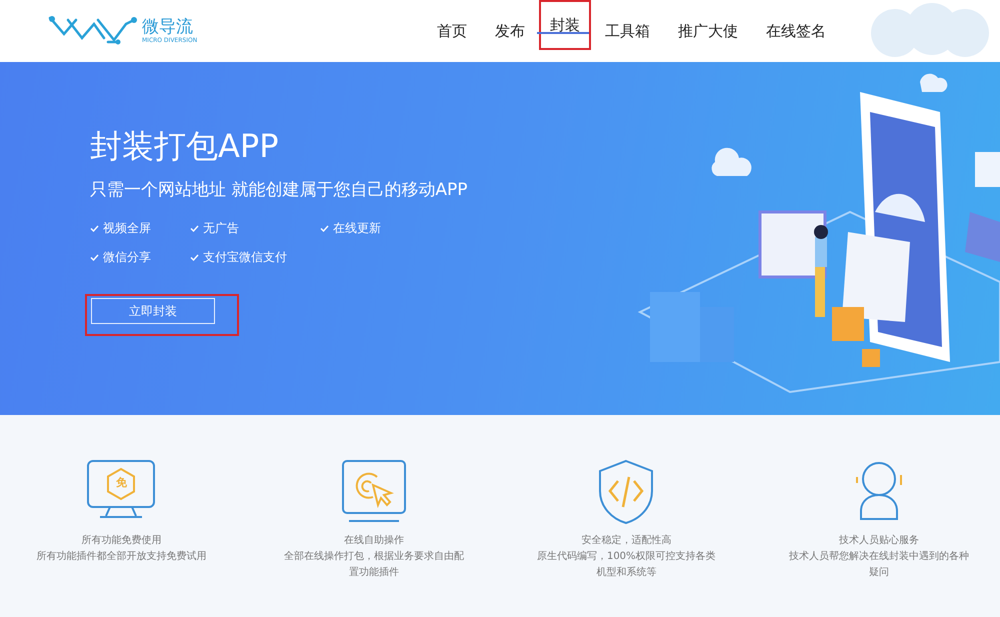 The height and width of the screenshot is (617, 1000). Describe the element at coordinates (245, 257) in the screenshot. I see `feature-label: 支付宝微信支付` at that location.